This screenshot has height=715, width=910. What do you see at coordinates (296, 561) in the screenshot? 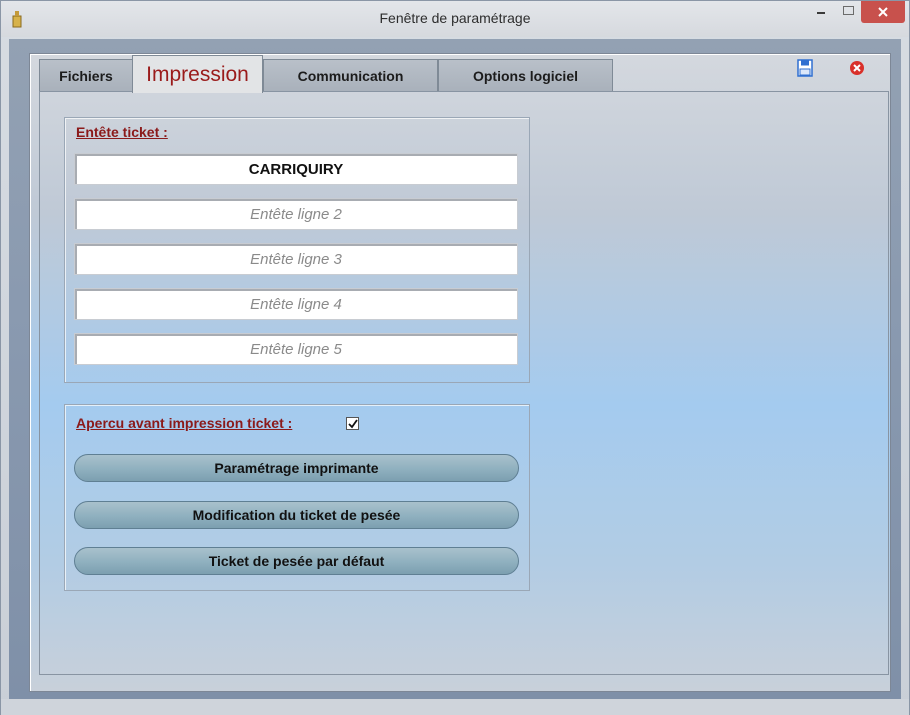
I see `default-ticket-button: Ticket de pesée par défaut` at bounding box center [296, 561].